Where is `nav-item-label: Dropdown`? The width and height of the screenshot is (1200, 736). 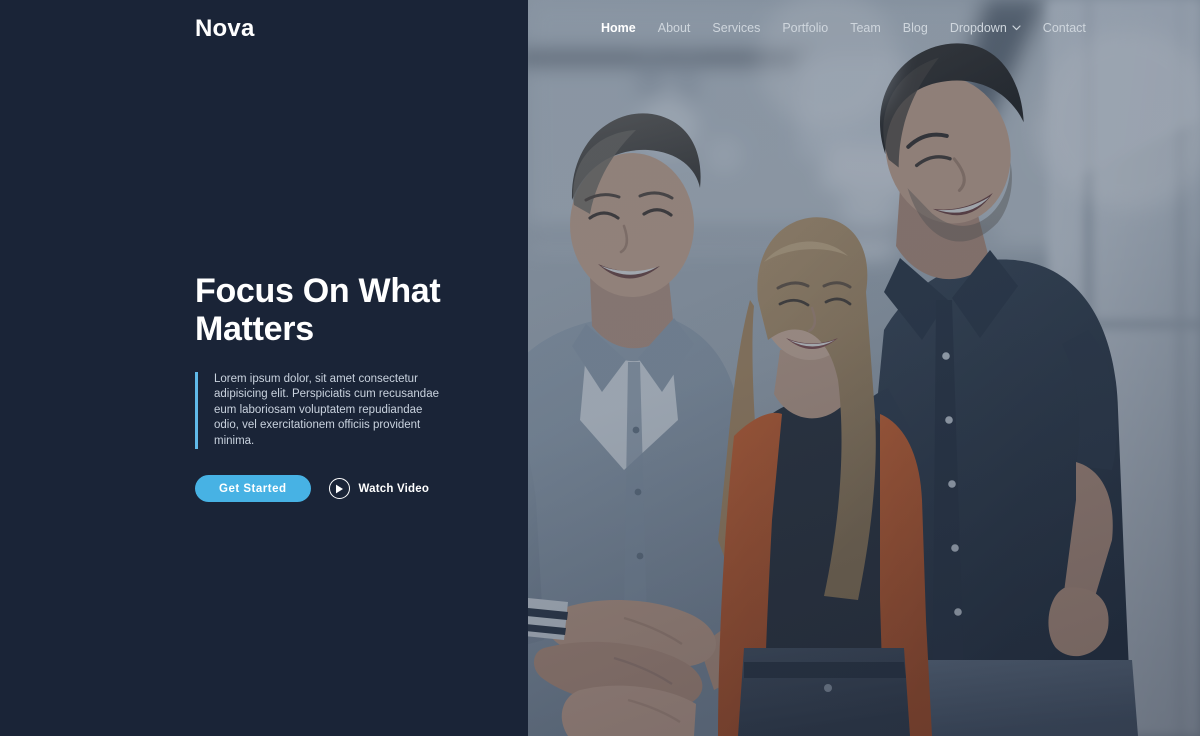 nav-item-label: Dropdown is located at coordinates (978, 28).